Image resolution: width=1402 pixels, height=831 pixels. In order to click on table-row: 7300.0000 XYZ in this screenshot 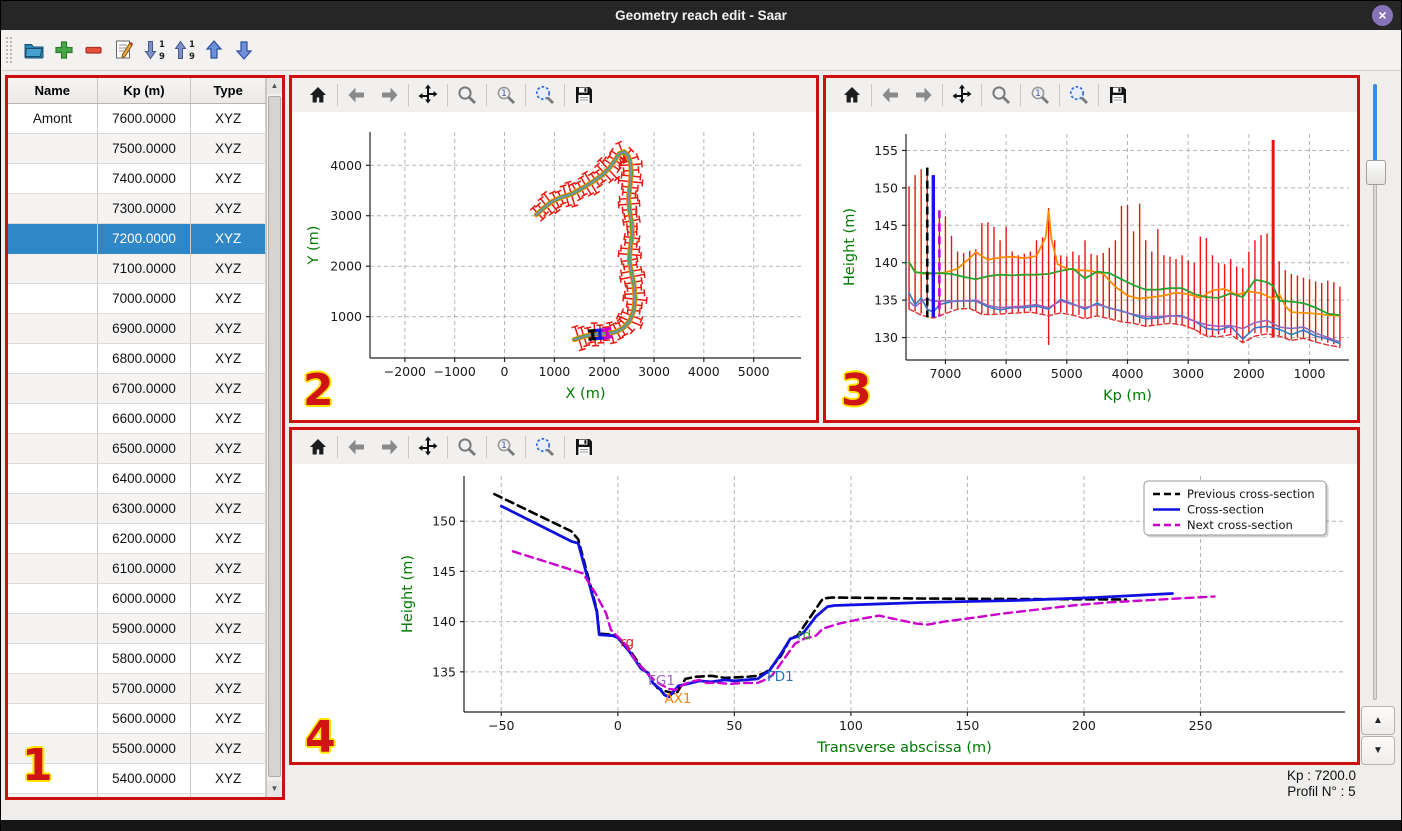, I will do `click(137, 209)`.